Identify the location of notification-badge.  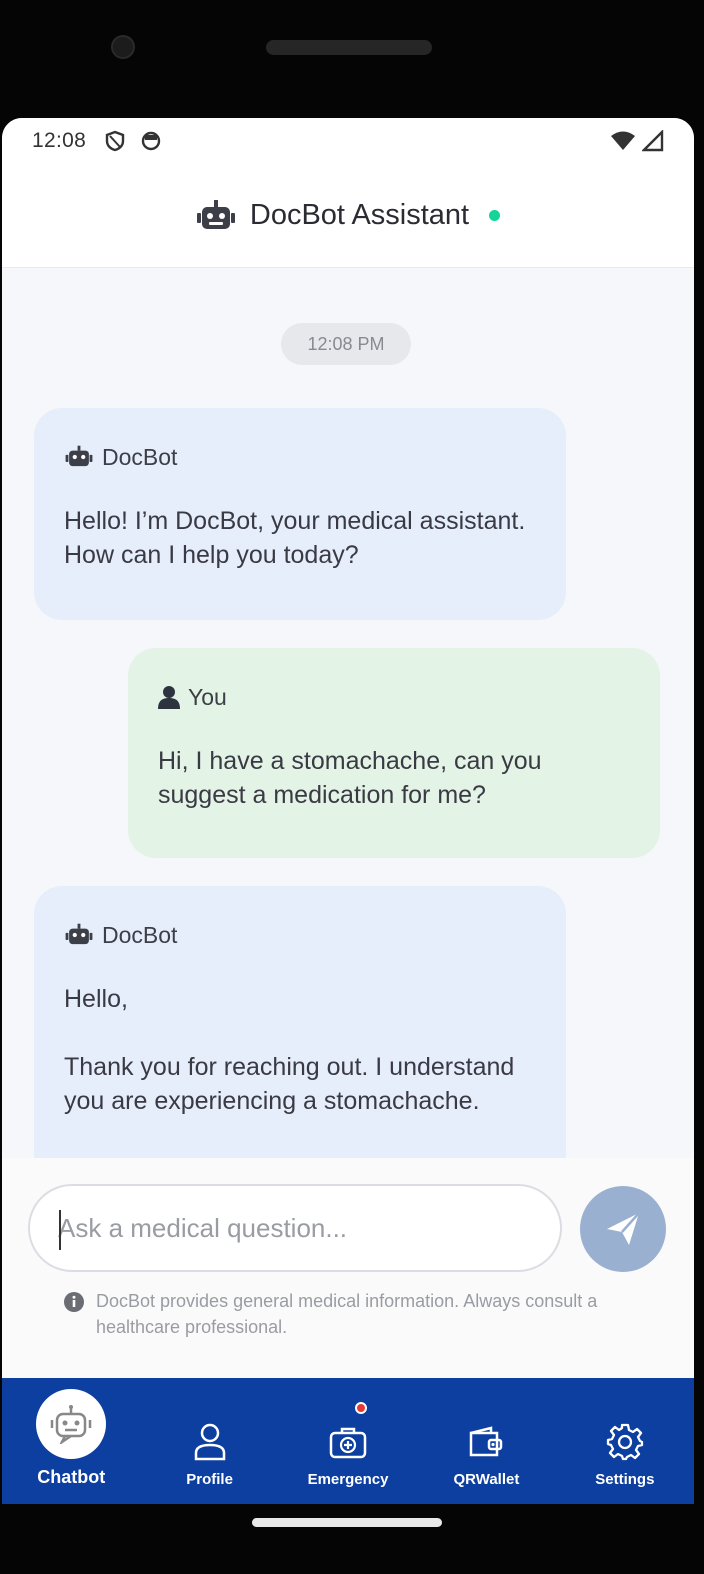
(360, 1408).